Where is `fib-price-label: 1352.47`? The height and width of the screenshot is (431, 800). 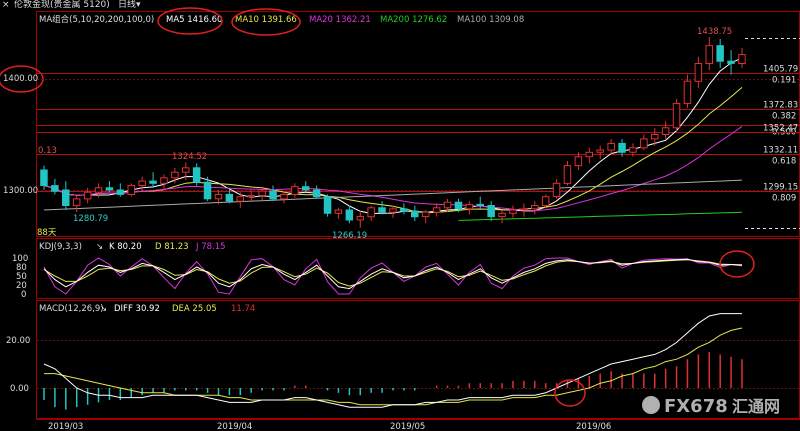
fib-price-label: 1352.47 is located at coordinates (780, 129).